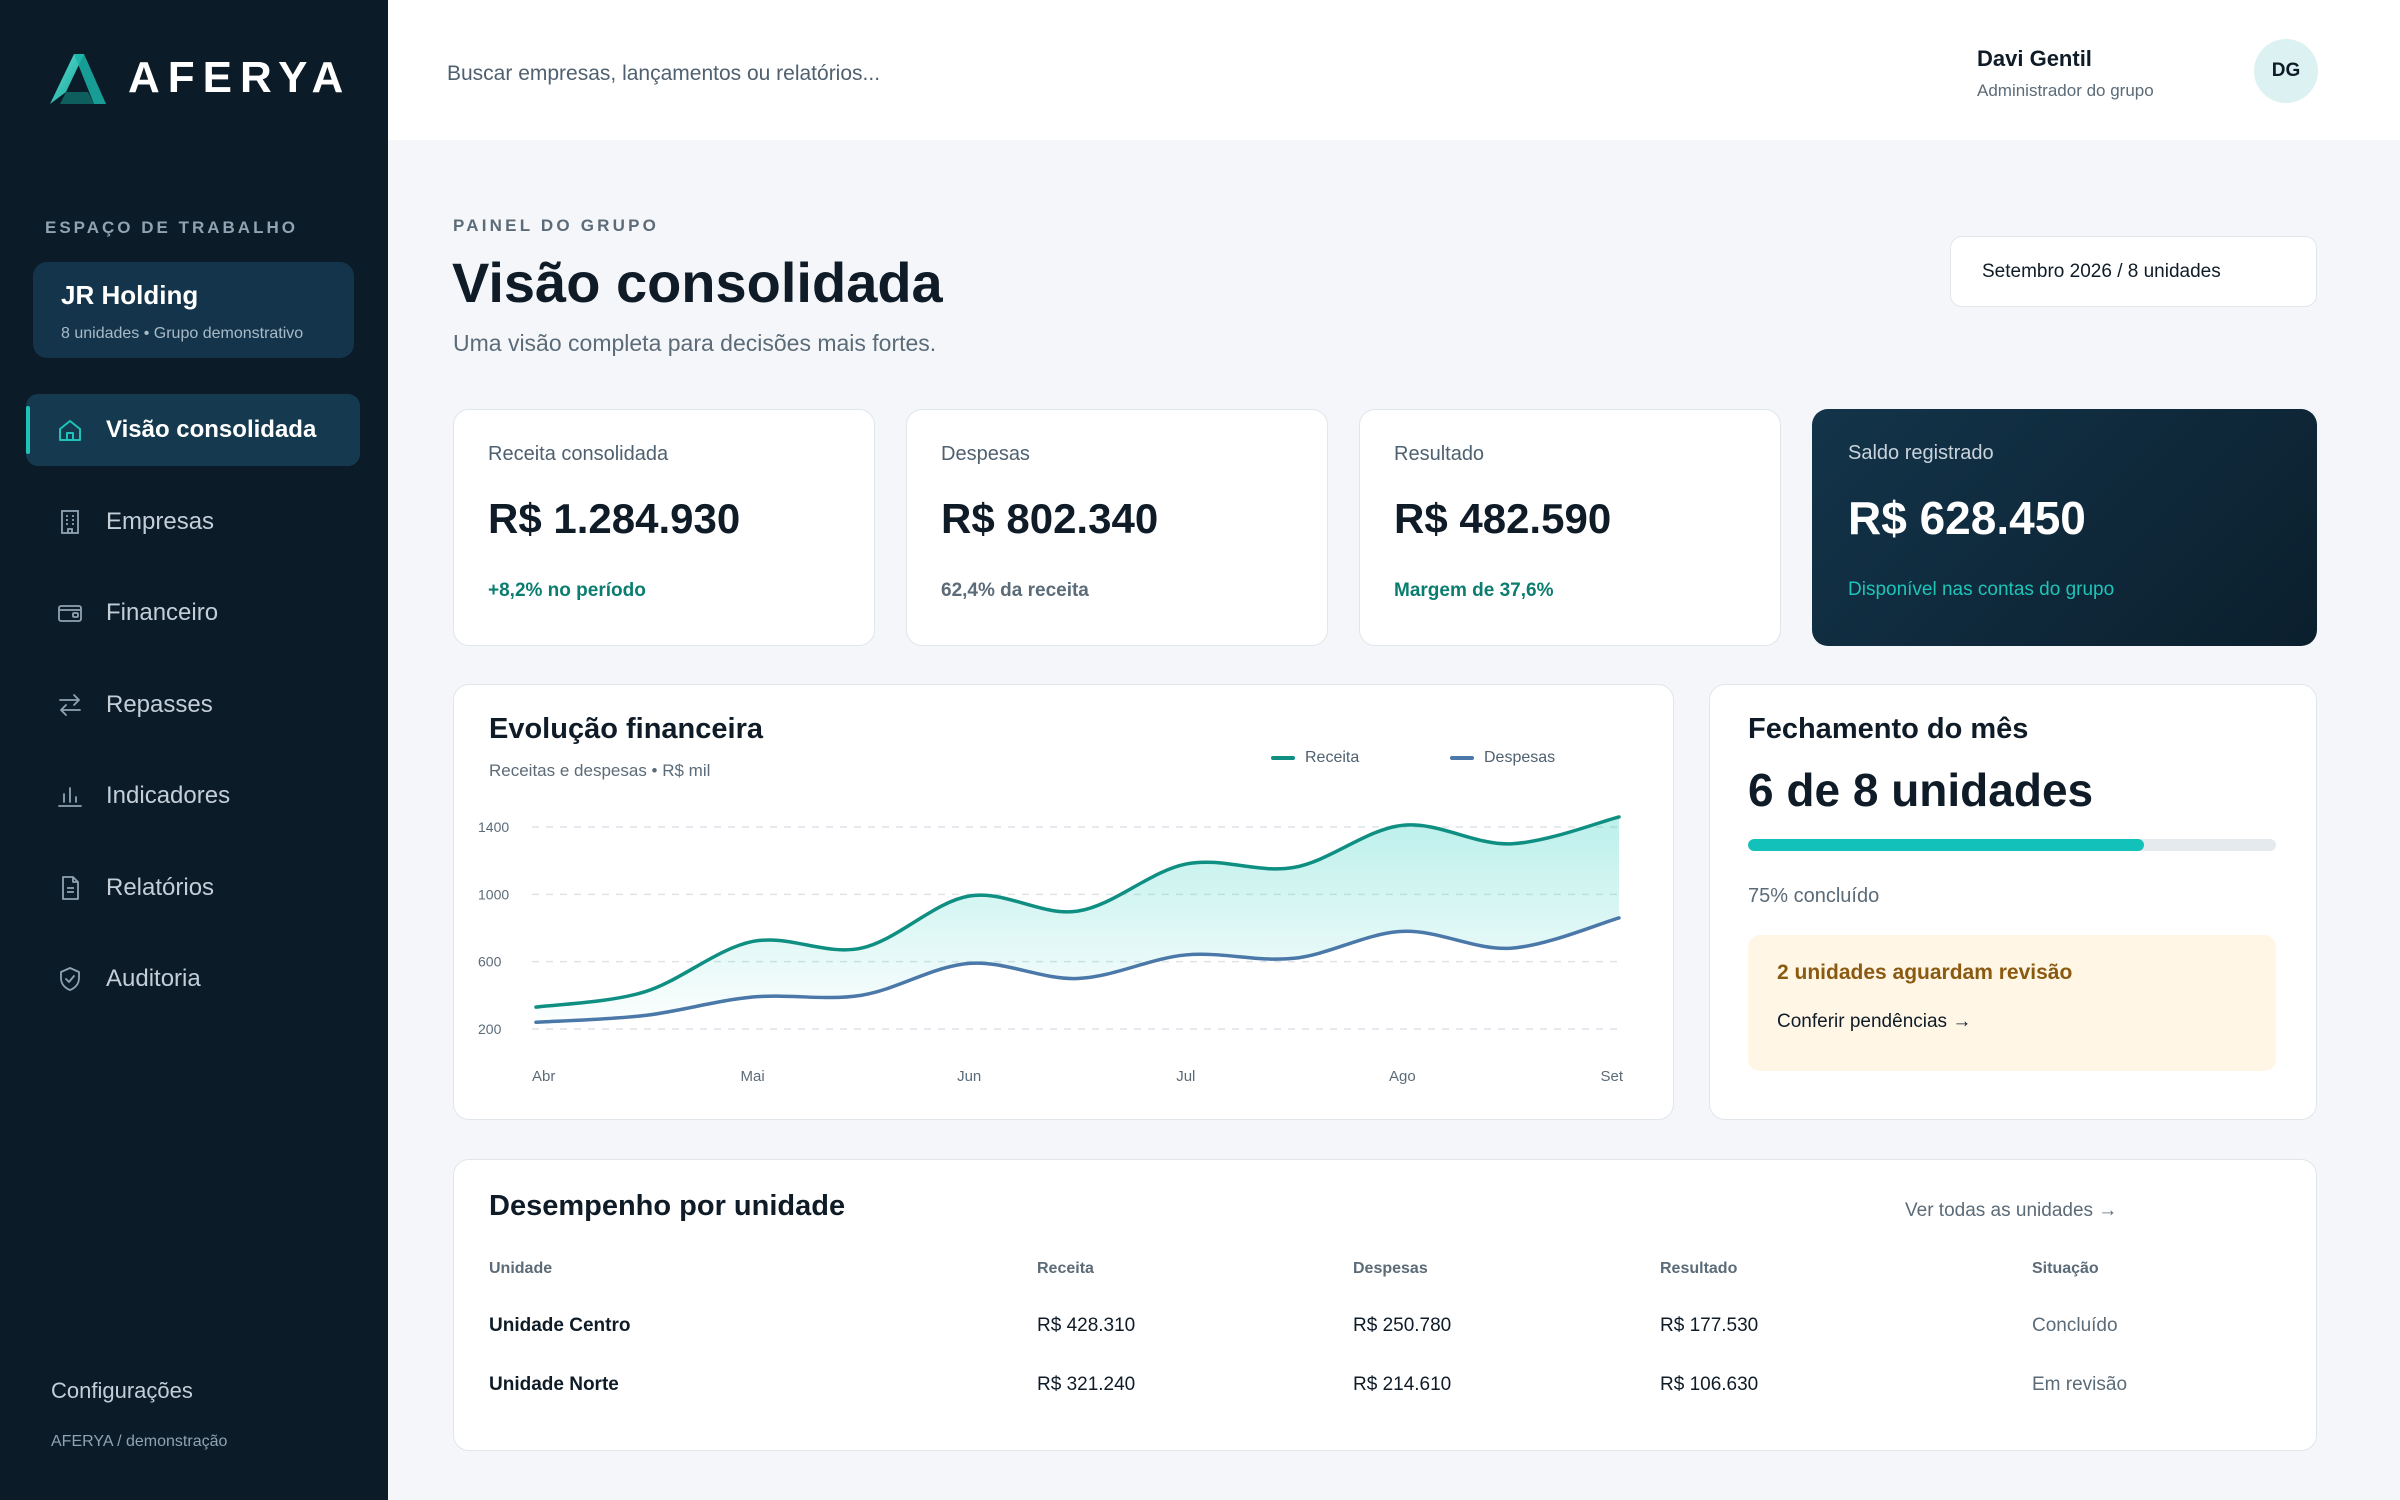  I want to click on x-tick-label: Abr, so click(543, 1076).